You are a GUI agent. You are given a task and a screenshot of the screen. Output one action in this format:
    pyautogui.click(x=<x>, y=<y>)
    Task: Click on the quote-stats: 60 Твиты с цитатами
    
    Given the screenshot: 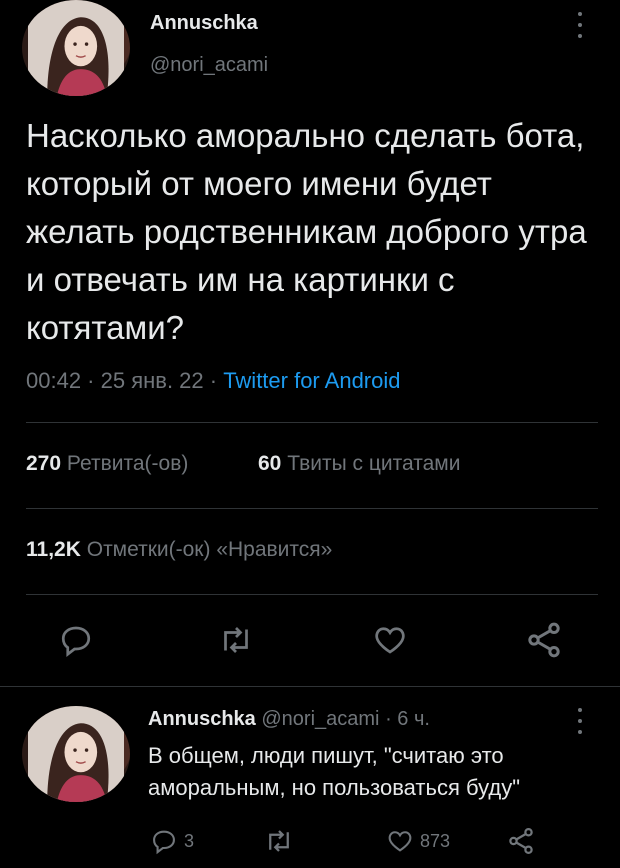 What is the action you would take?
    pyautogui.click(x=359, y=464)
    